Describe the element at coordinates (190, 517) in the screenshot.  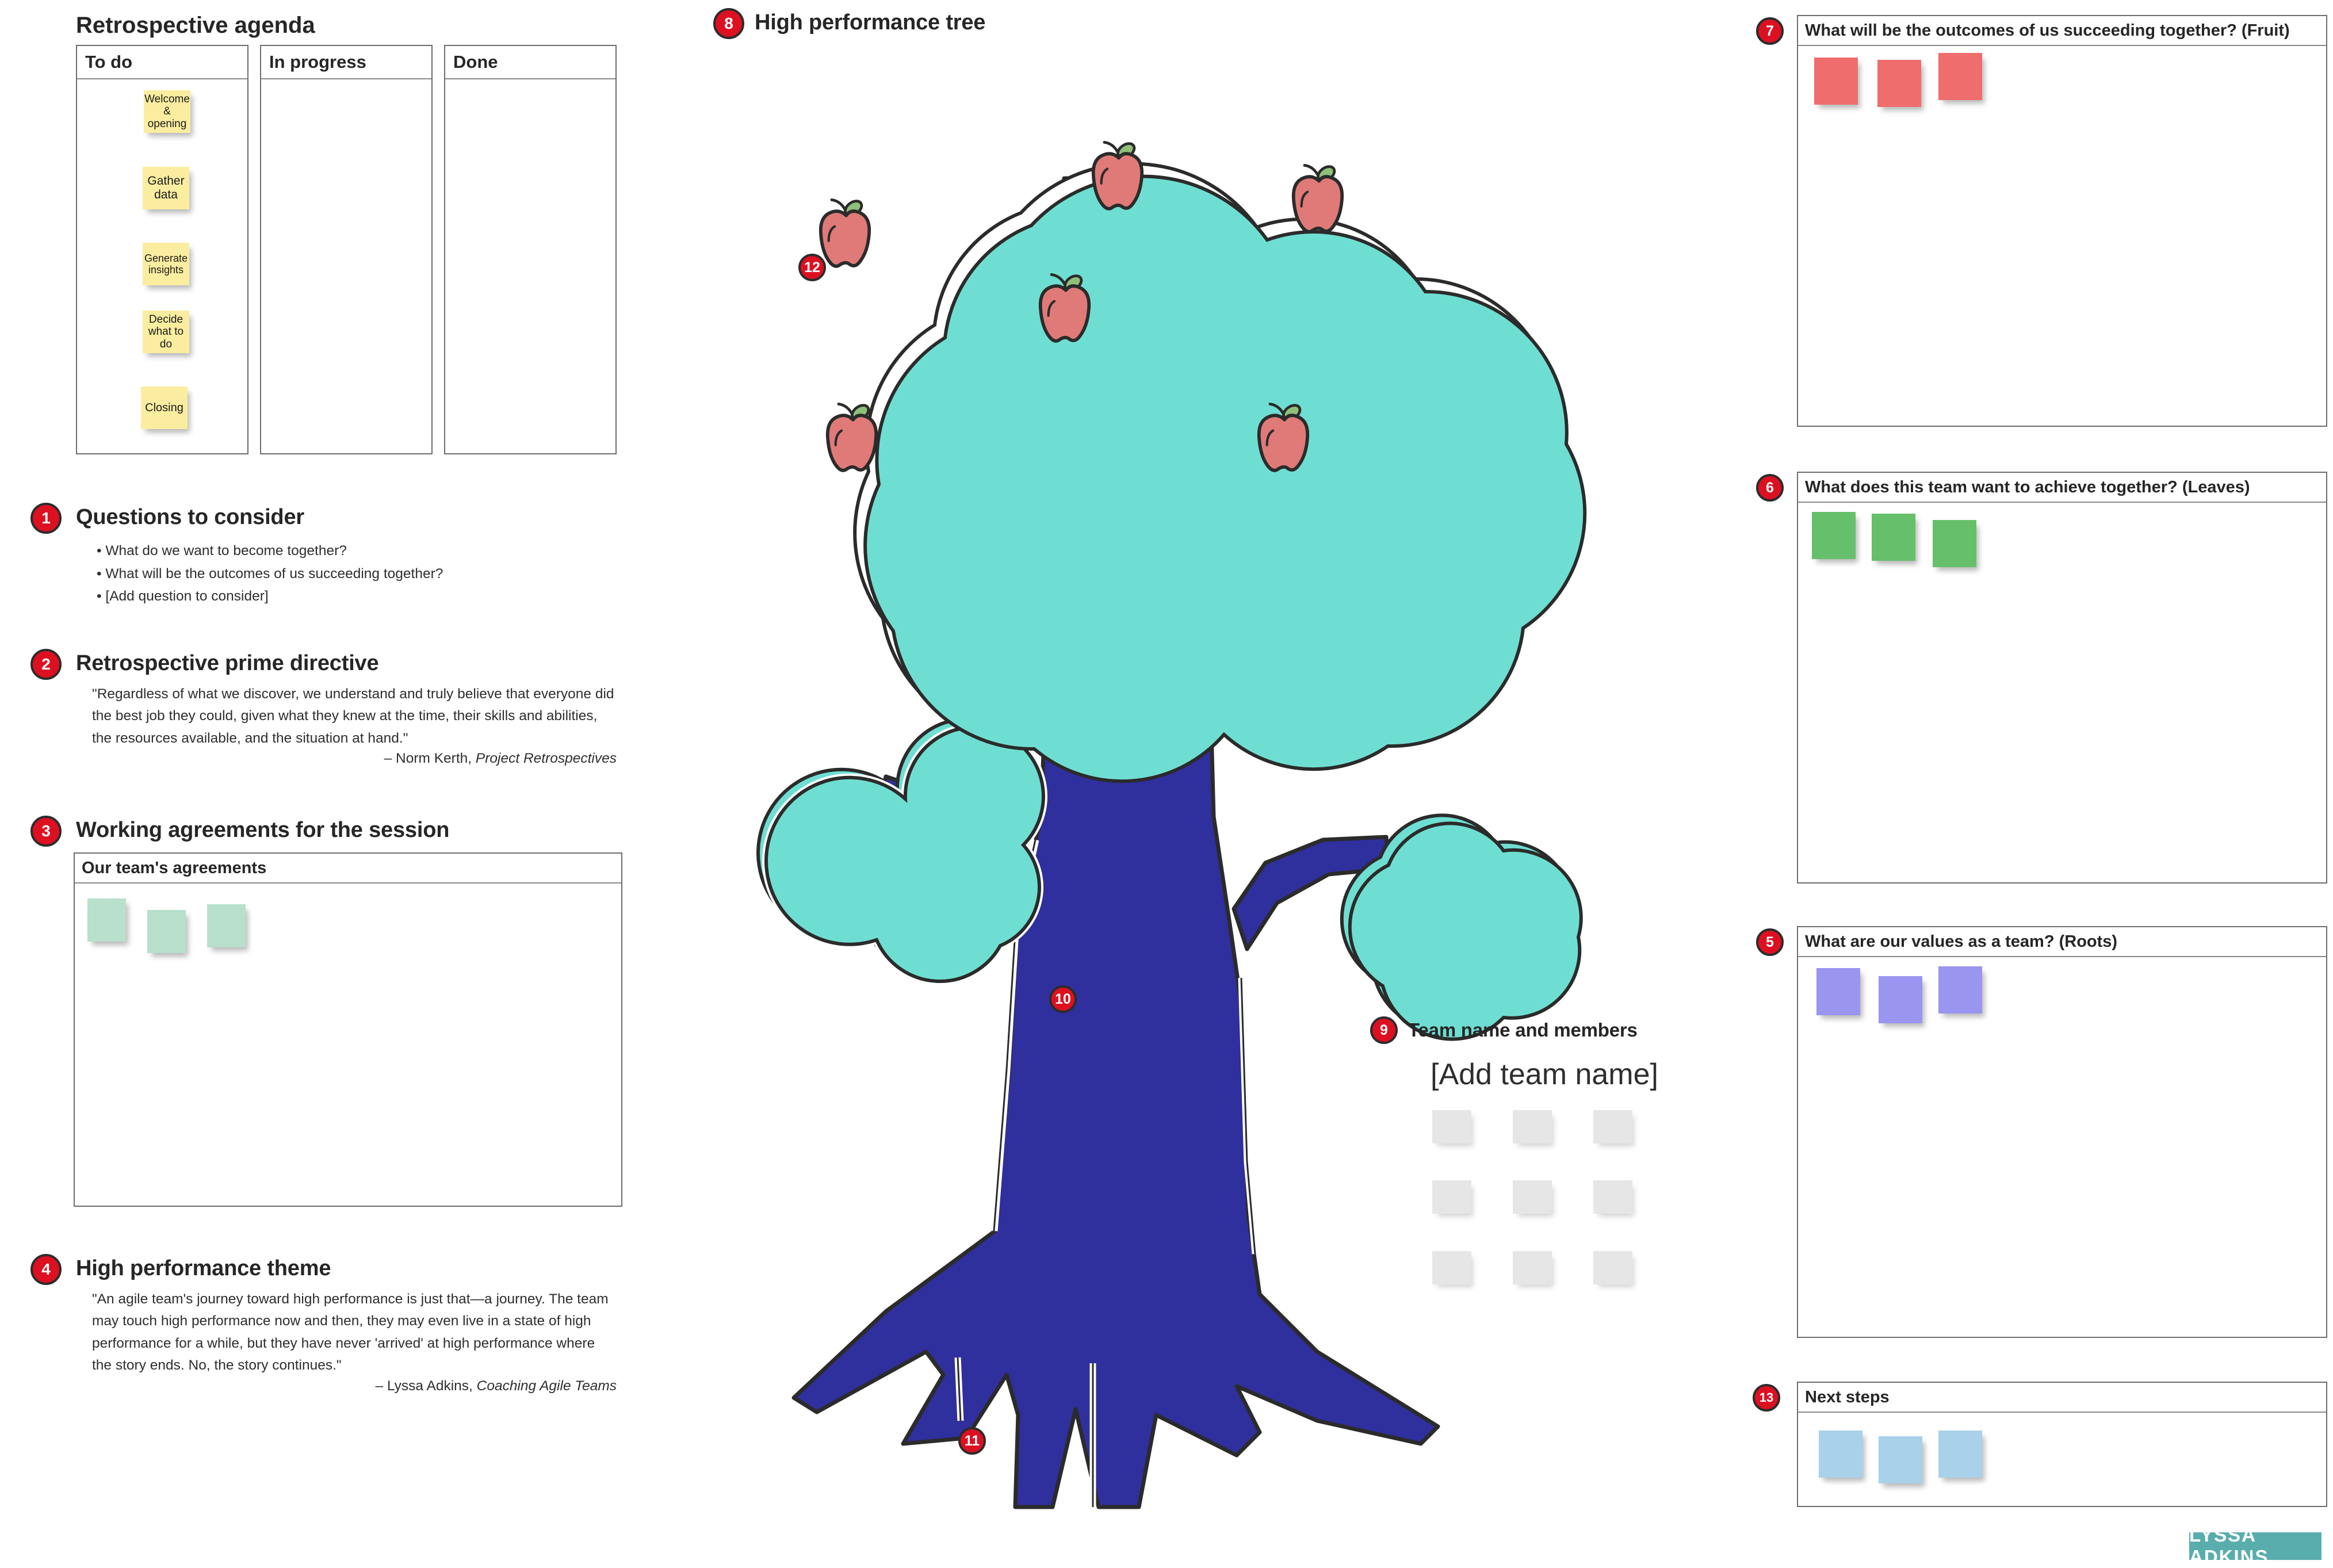
I see `questions-title: Questions to consider` at that location.